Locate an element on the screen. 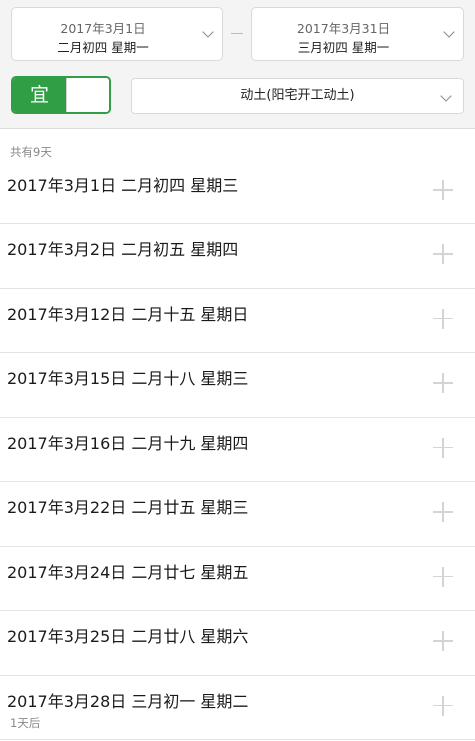 Image resolution: width=475 pixels, height=741 pixels. end-date-gregorian: 2017年3月31日 is located at coordinates (343, 28).